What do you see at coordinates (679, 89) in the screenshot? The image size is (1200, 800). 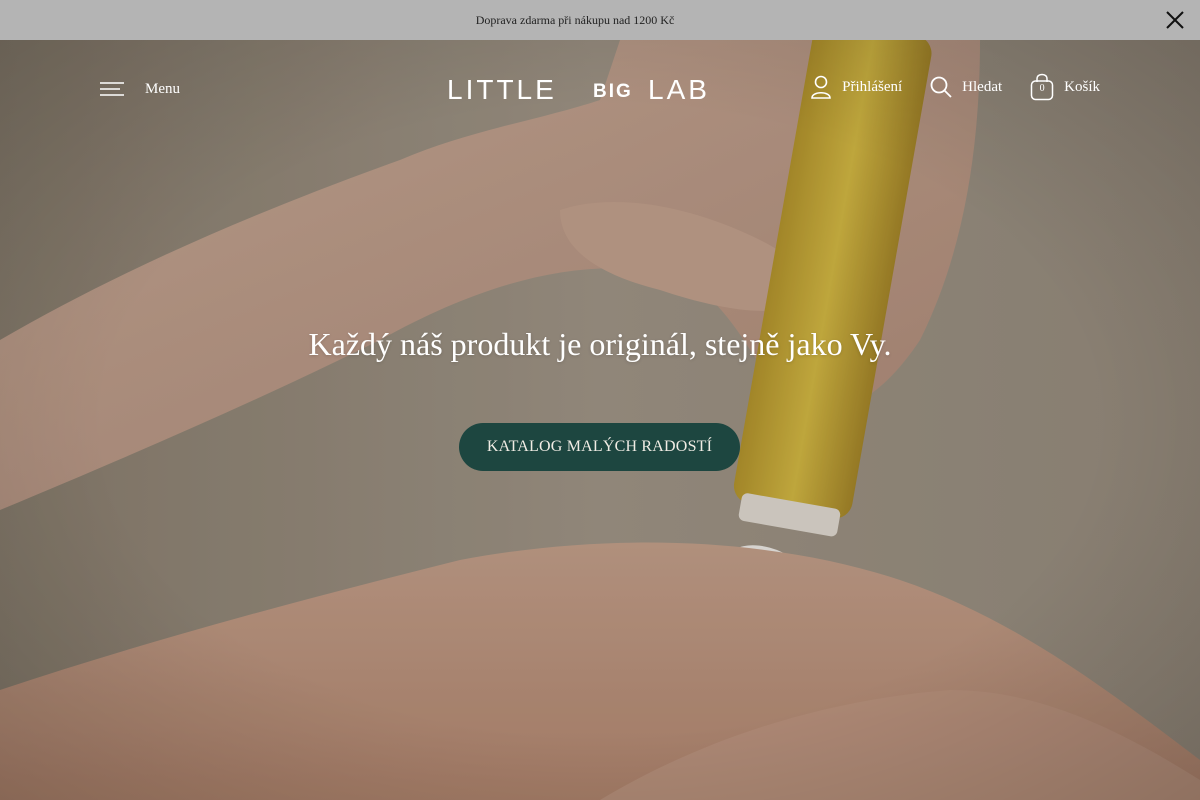 I see `logo-word-lab: LAB` at bounding box center [679, 89].